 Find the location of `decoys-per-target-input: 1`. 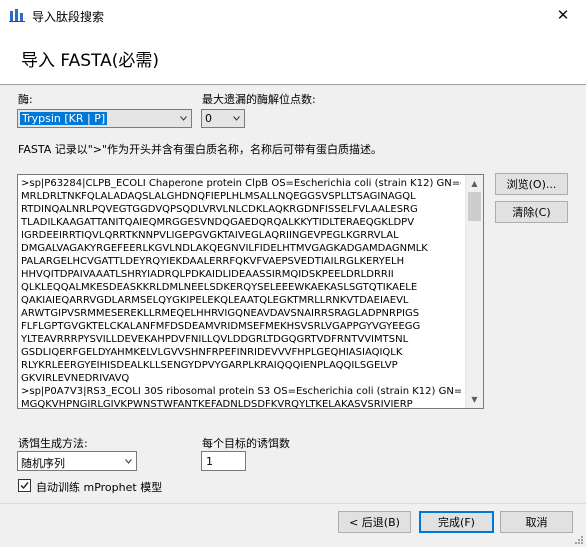

decoys-per-target-input: 1 is located at coordinates (223, 461).